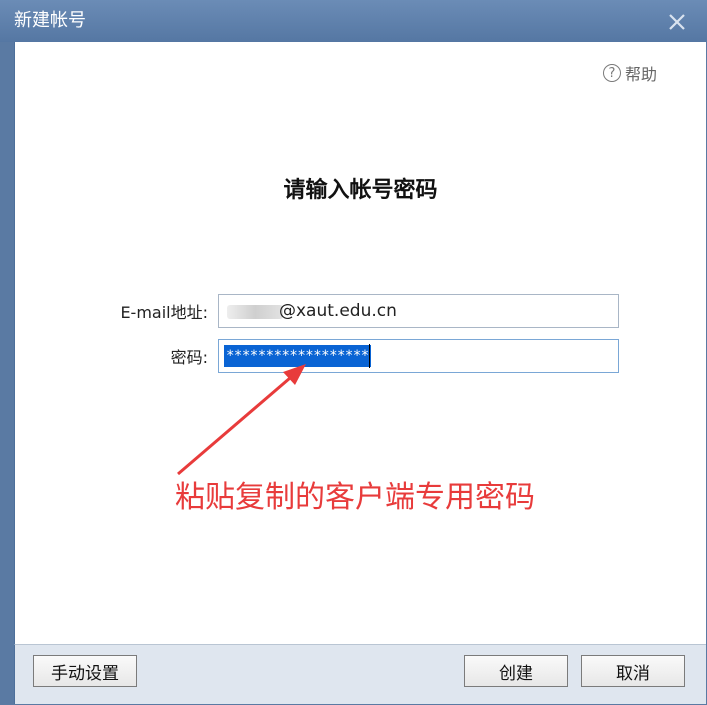  I want to click on email-label: E-mail地址:, so click(164, 312).